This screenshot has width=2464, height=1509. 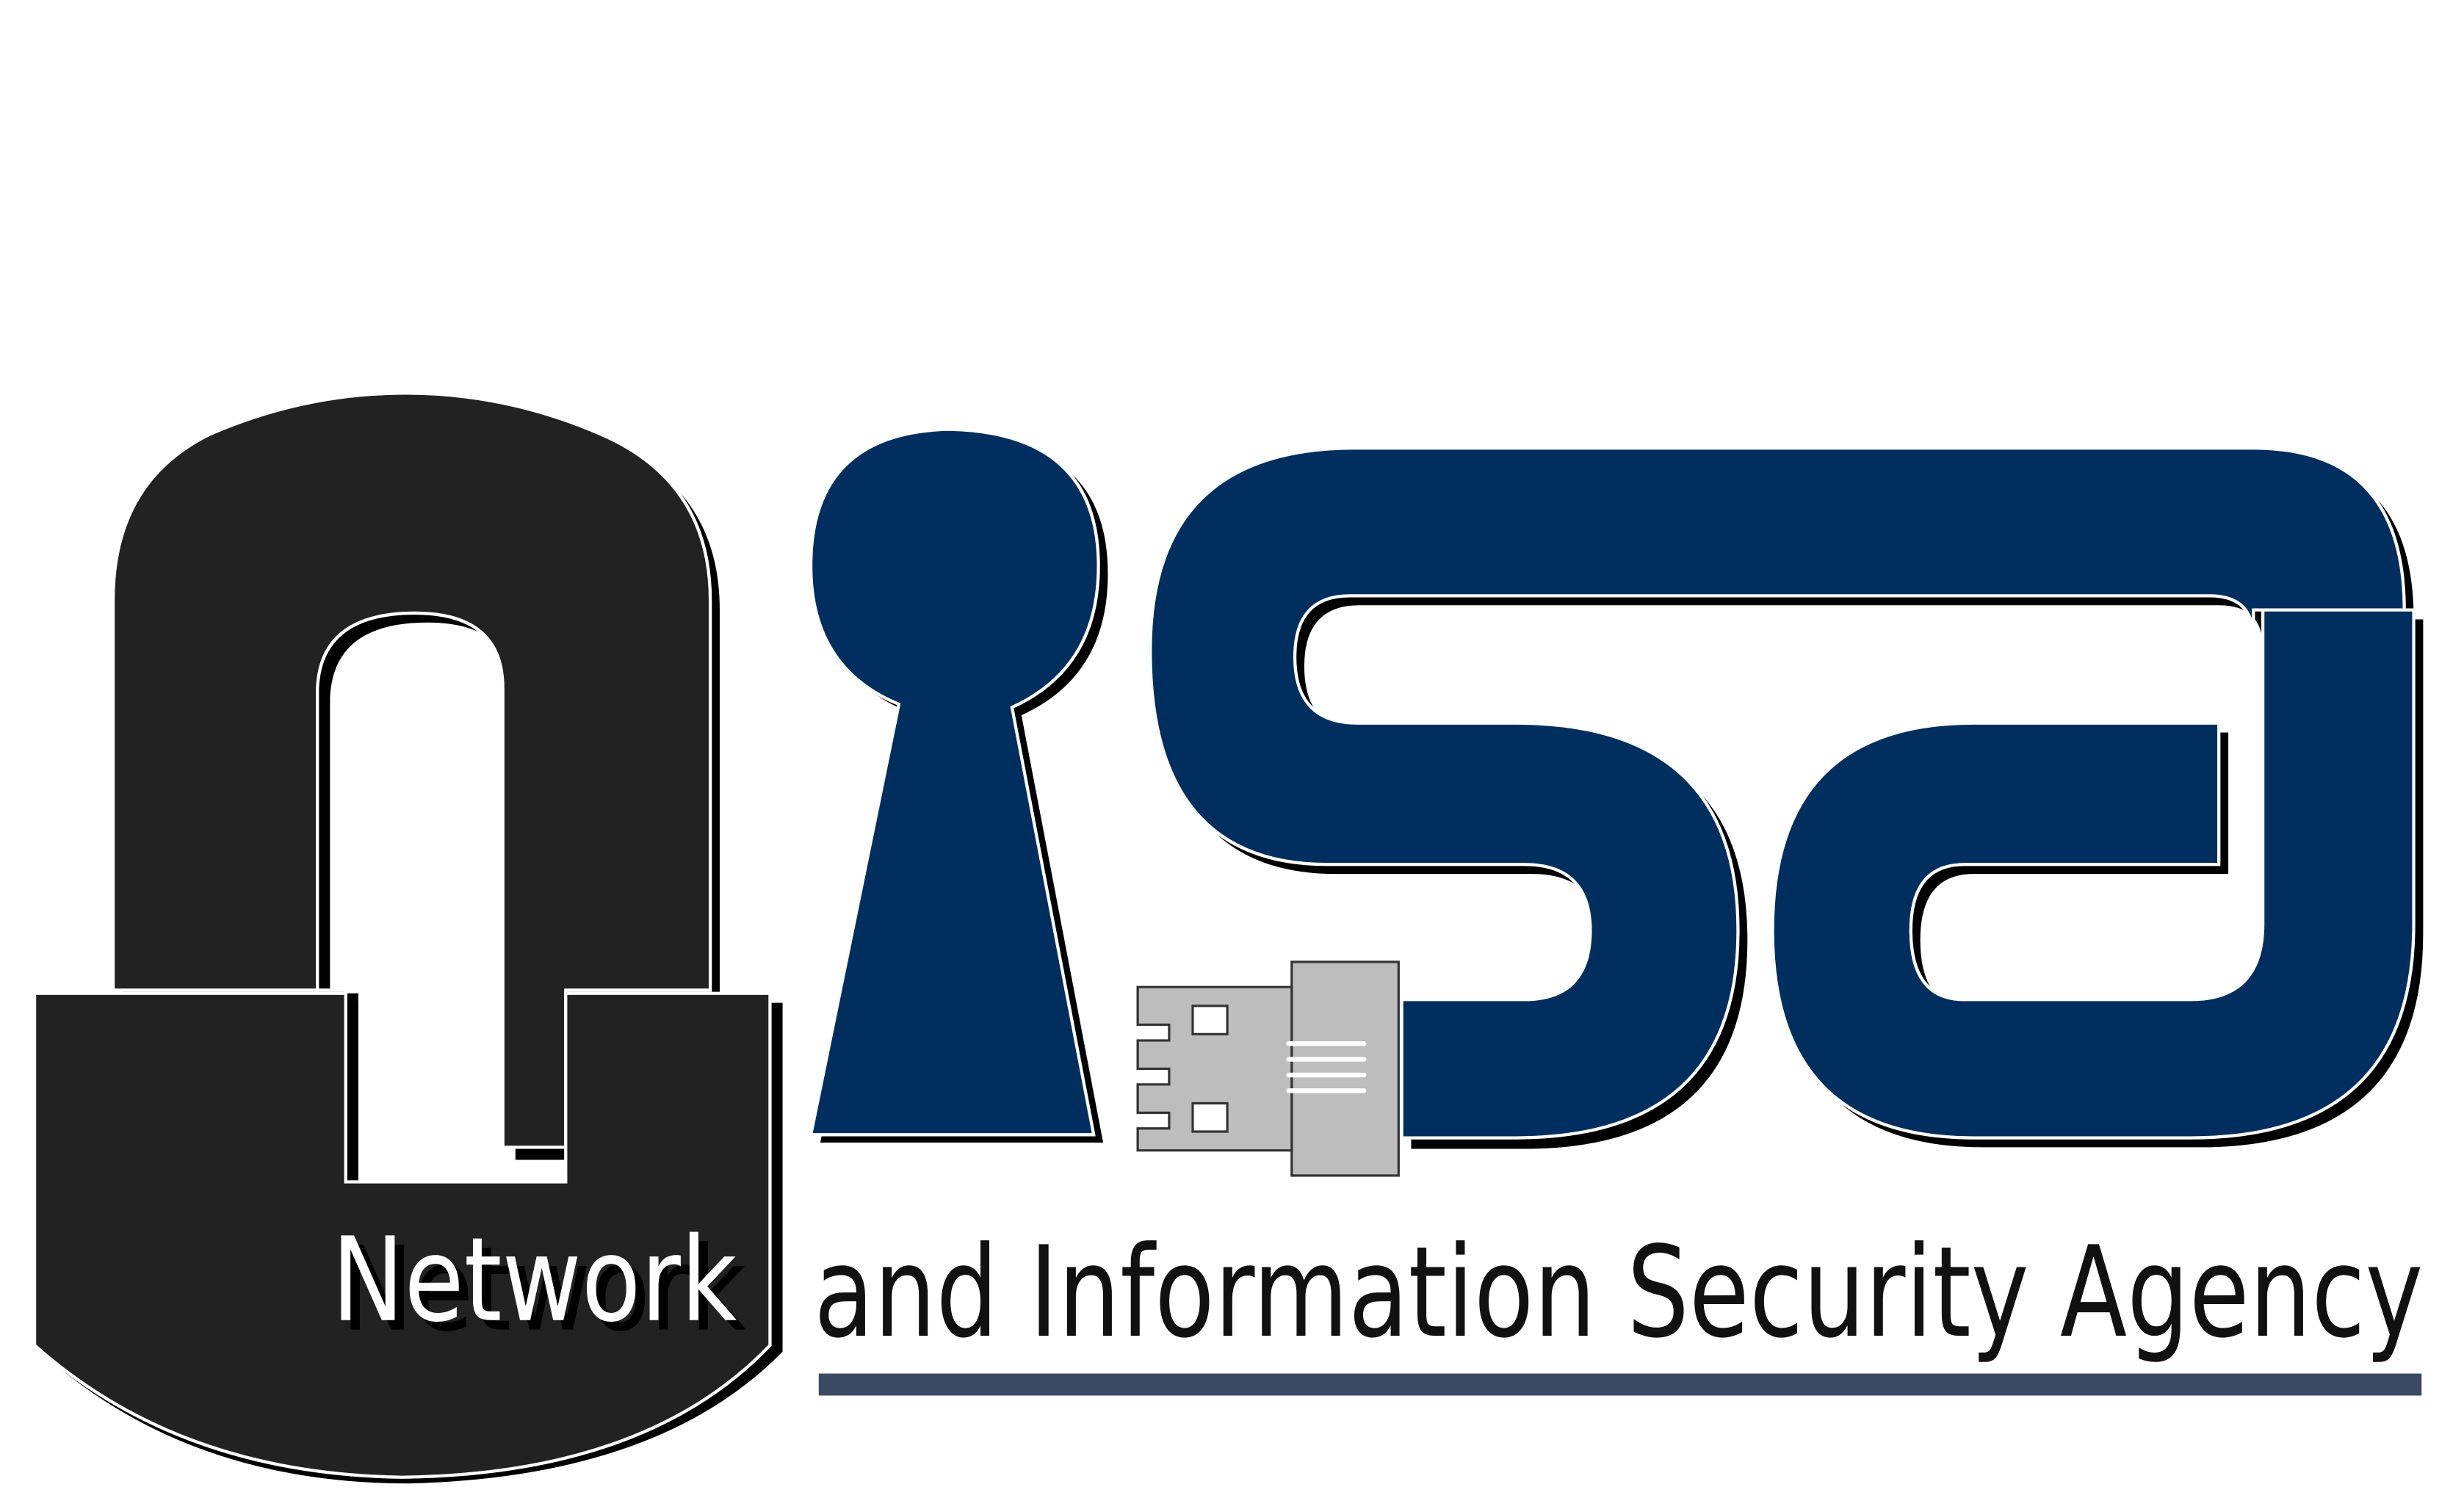 What do you see at coordinates (1618, 1293) in the screenshot?
I see `agency-words: and Information Security Agency` at bounding box center [1618, 1293].